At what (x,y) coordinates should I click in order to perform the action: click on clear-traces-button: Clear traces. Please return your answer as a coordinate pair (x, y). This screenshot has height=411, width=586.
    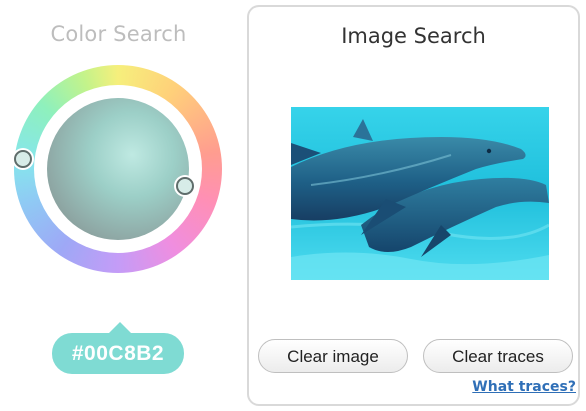
    Looking at the image, I should click on (498, 356).